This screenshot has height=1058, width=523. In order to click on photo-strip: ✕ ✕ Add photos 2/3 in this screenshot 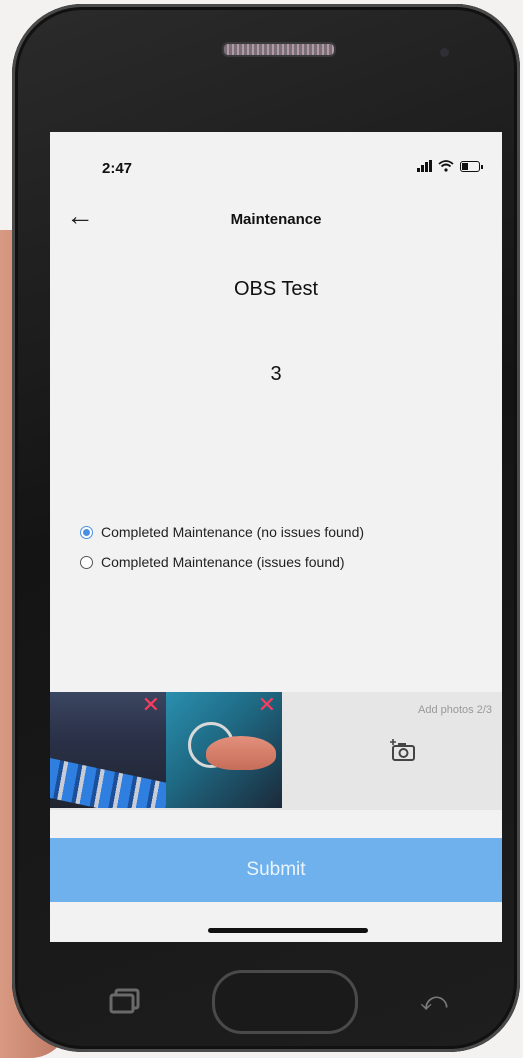, I will do `click(276, 751)`.